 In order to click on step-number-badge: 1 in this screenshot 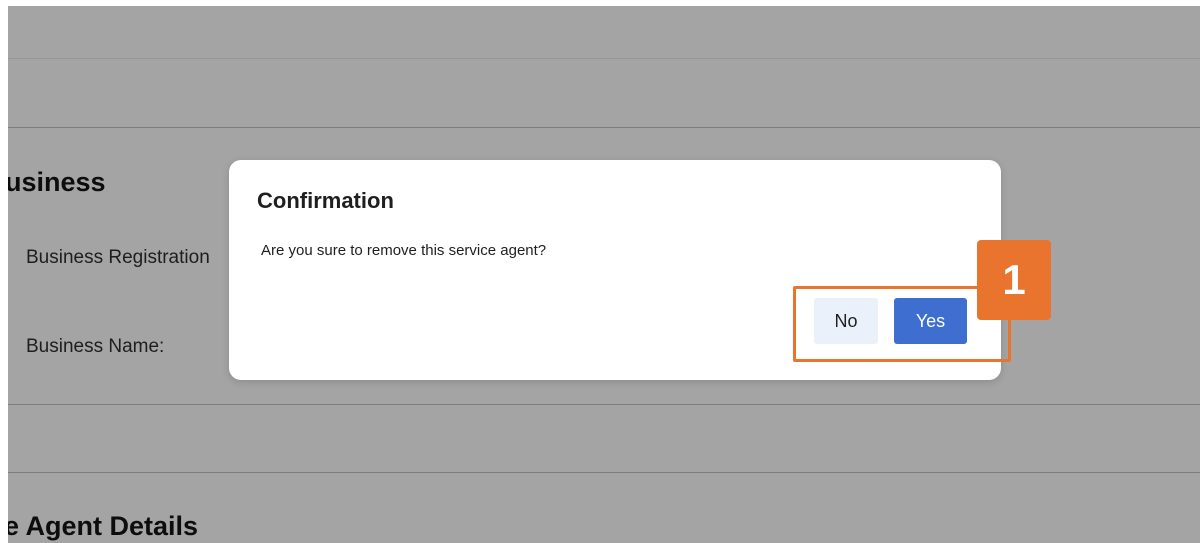, I will do `click(1014, 280)`.